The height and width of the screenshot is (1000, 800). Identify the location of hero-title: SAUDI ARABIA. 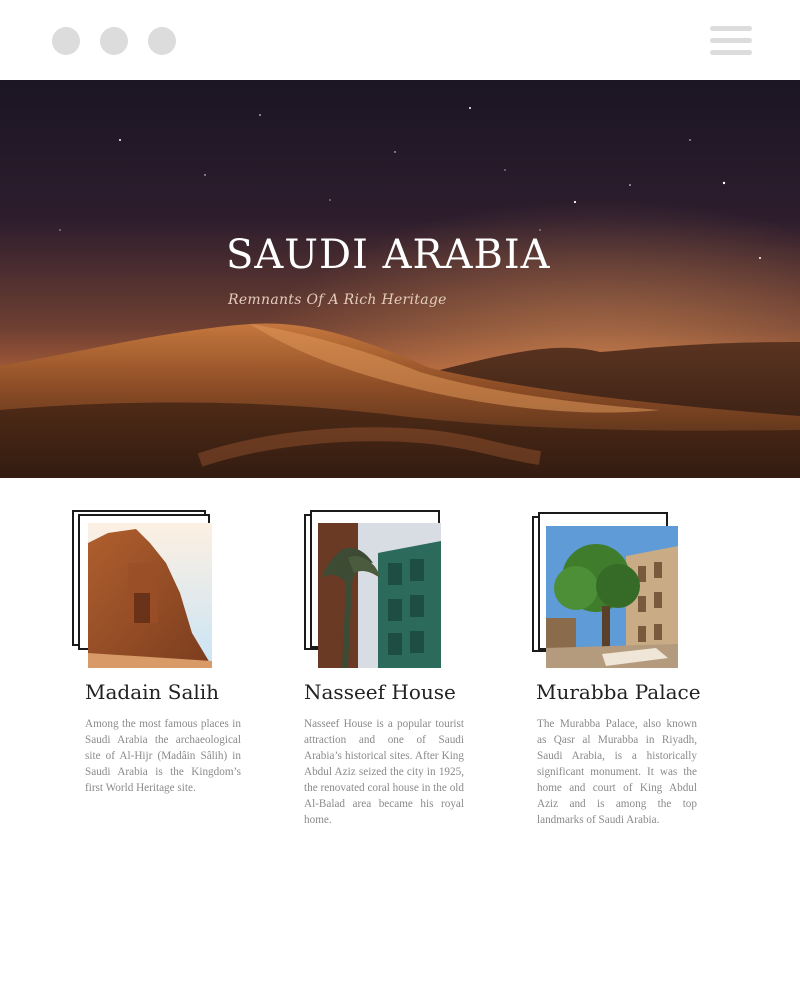
(388, 255).